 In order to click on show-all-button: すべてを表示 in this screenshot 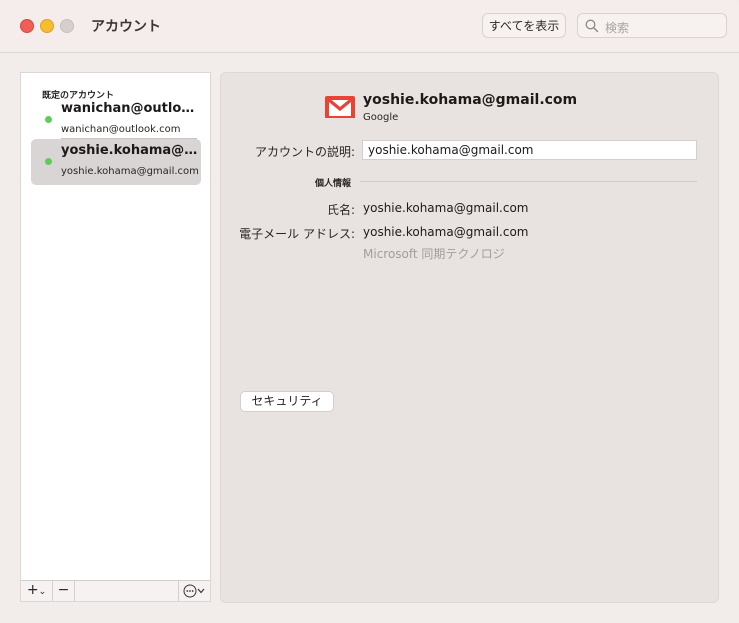, I will do `click(524, 25)`.